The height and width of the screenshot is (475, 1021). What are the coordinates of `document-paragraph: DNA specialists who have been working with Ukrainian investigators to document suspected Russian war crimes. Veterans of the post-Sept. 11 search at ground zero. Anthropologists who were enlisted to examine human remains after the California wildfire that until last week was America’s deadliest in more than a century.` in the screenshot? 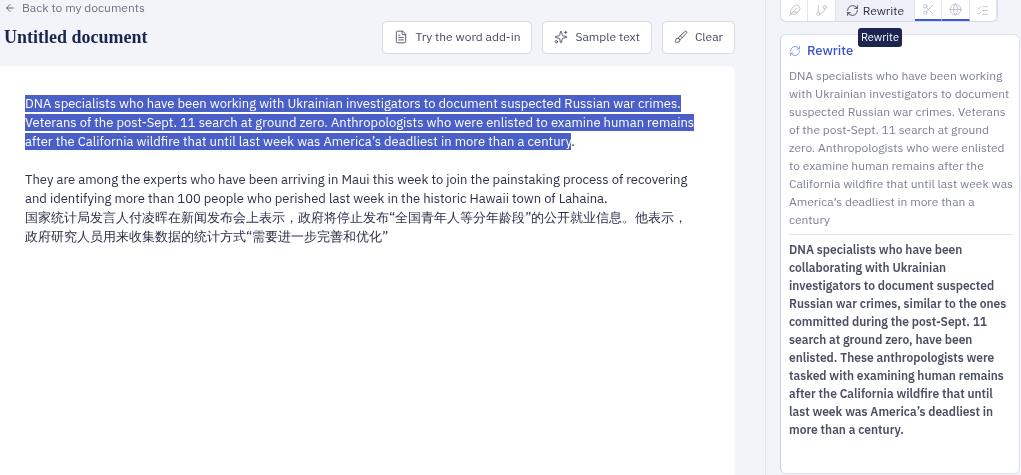 It's located at (360, 122).